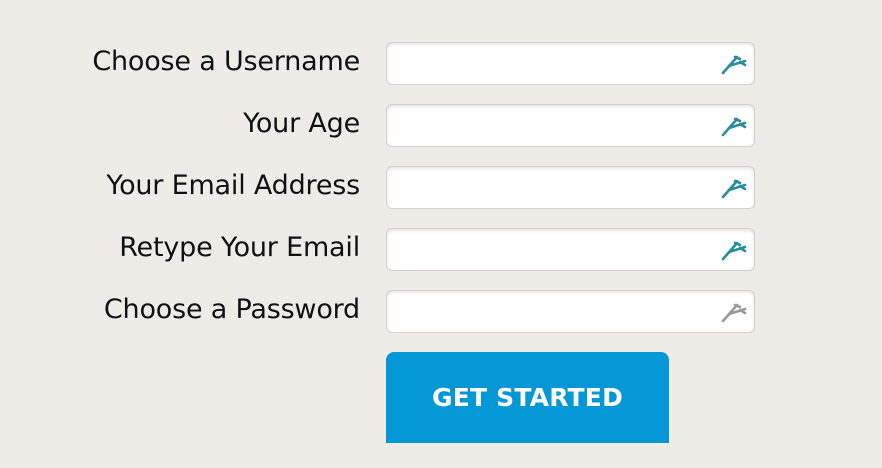 The image size is (882, 468). I want to click on email-row: Your Email Address, so click(441, 189).